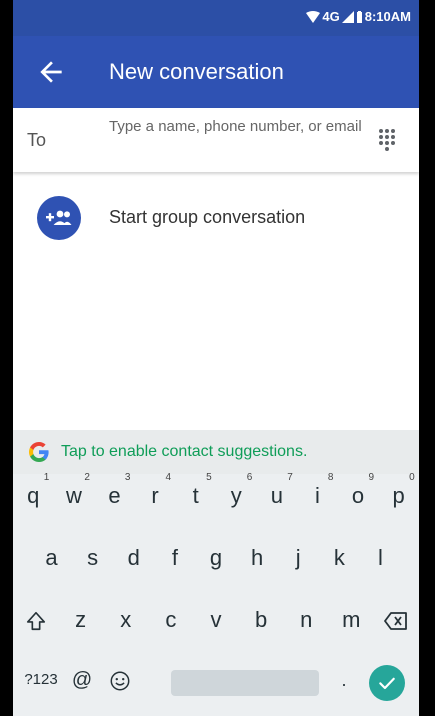 The width and height of the screenshot is (435, 716). What do you see at coordinates (171, 620) in the screenshot?
I see `key-c: c` at bounding box center [171, 620].